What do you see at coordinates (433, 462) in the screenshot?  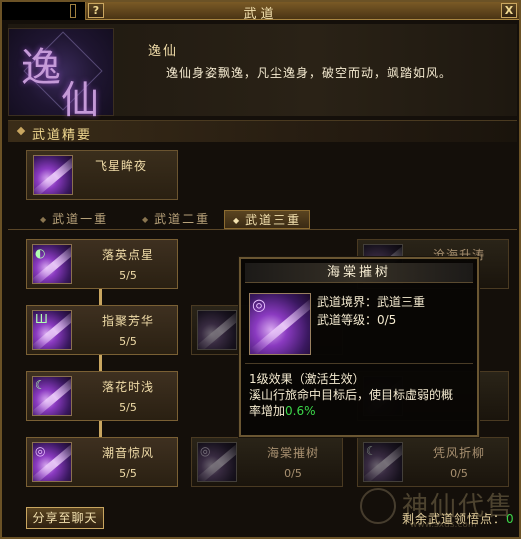 I see `skill-node-pingfeng: ☾ 凭风折柳 0/5` at bounding box center [433, 462].